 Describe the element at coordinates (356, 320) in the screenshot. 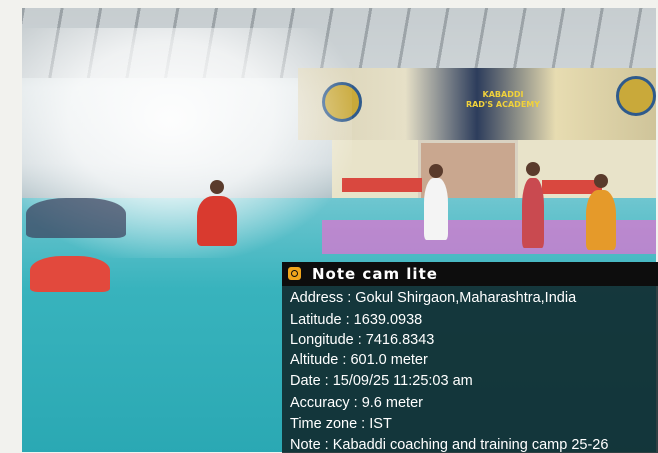

I see `latitude-line: Latitude : 1639.0938` at that location.